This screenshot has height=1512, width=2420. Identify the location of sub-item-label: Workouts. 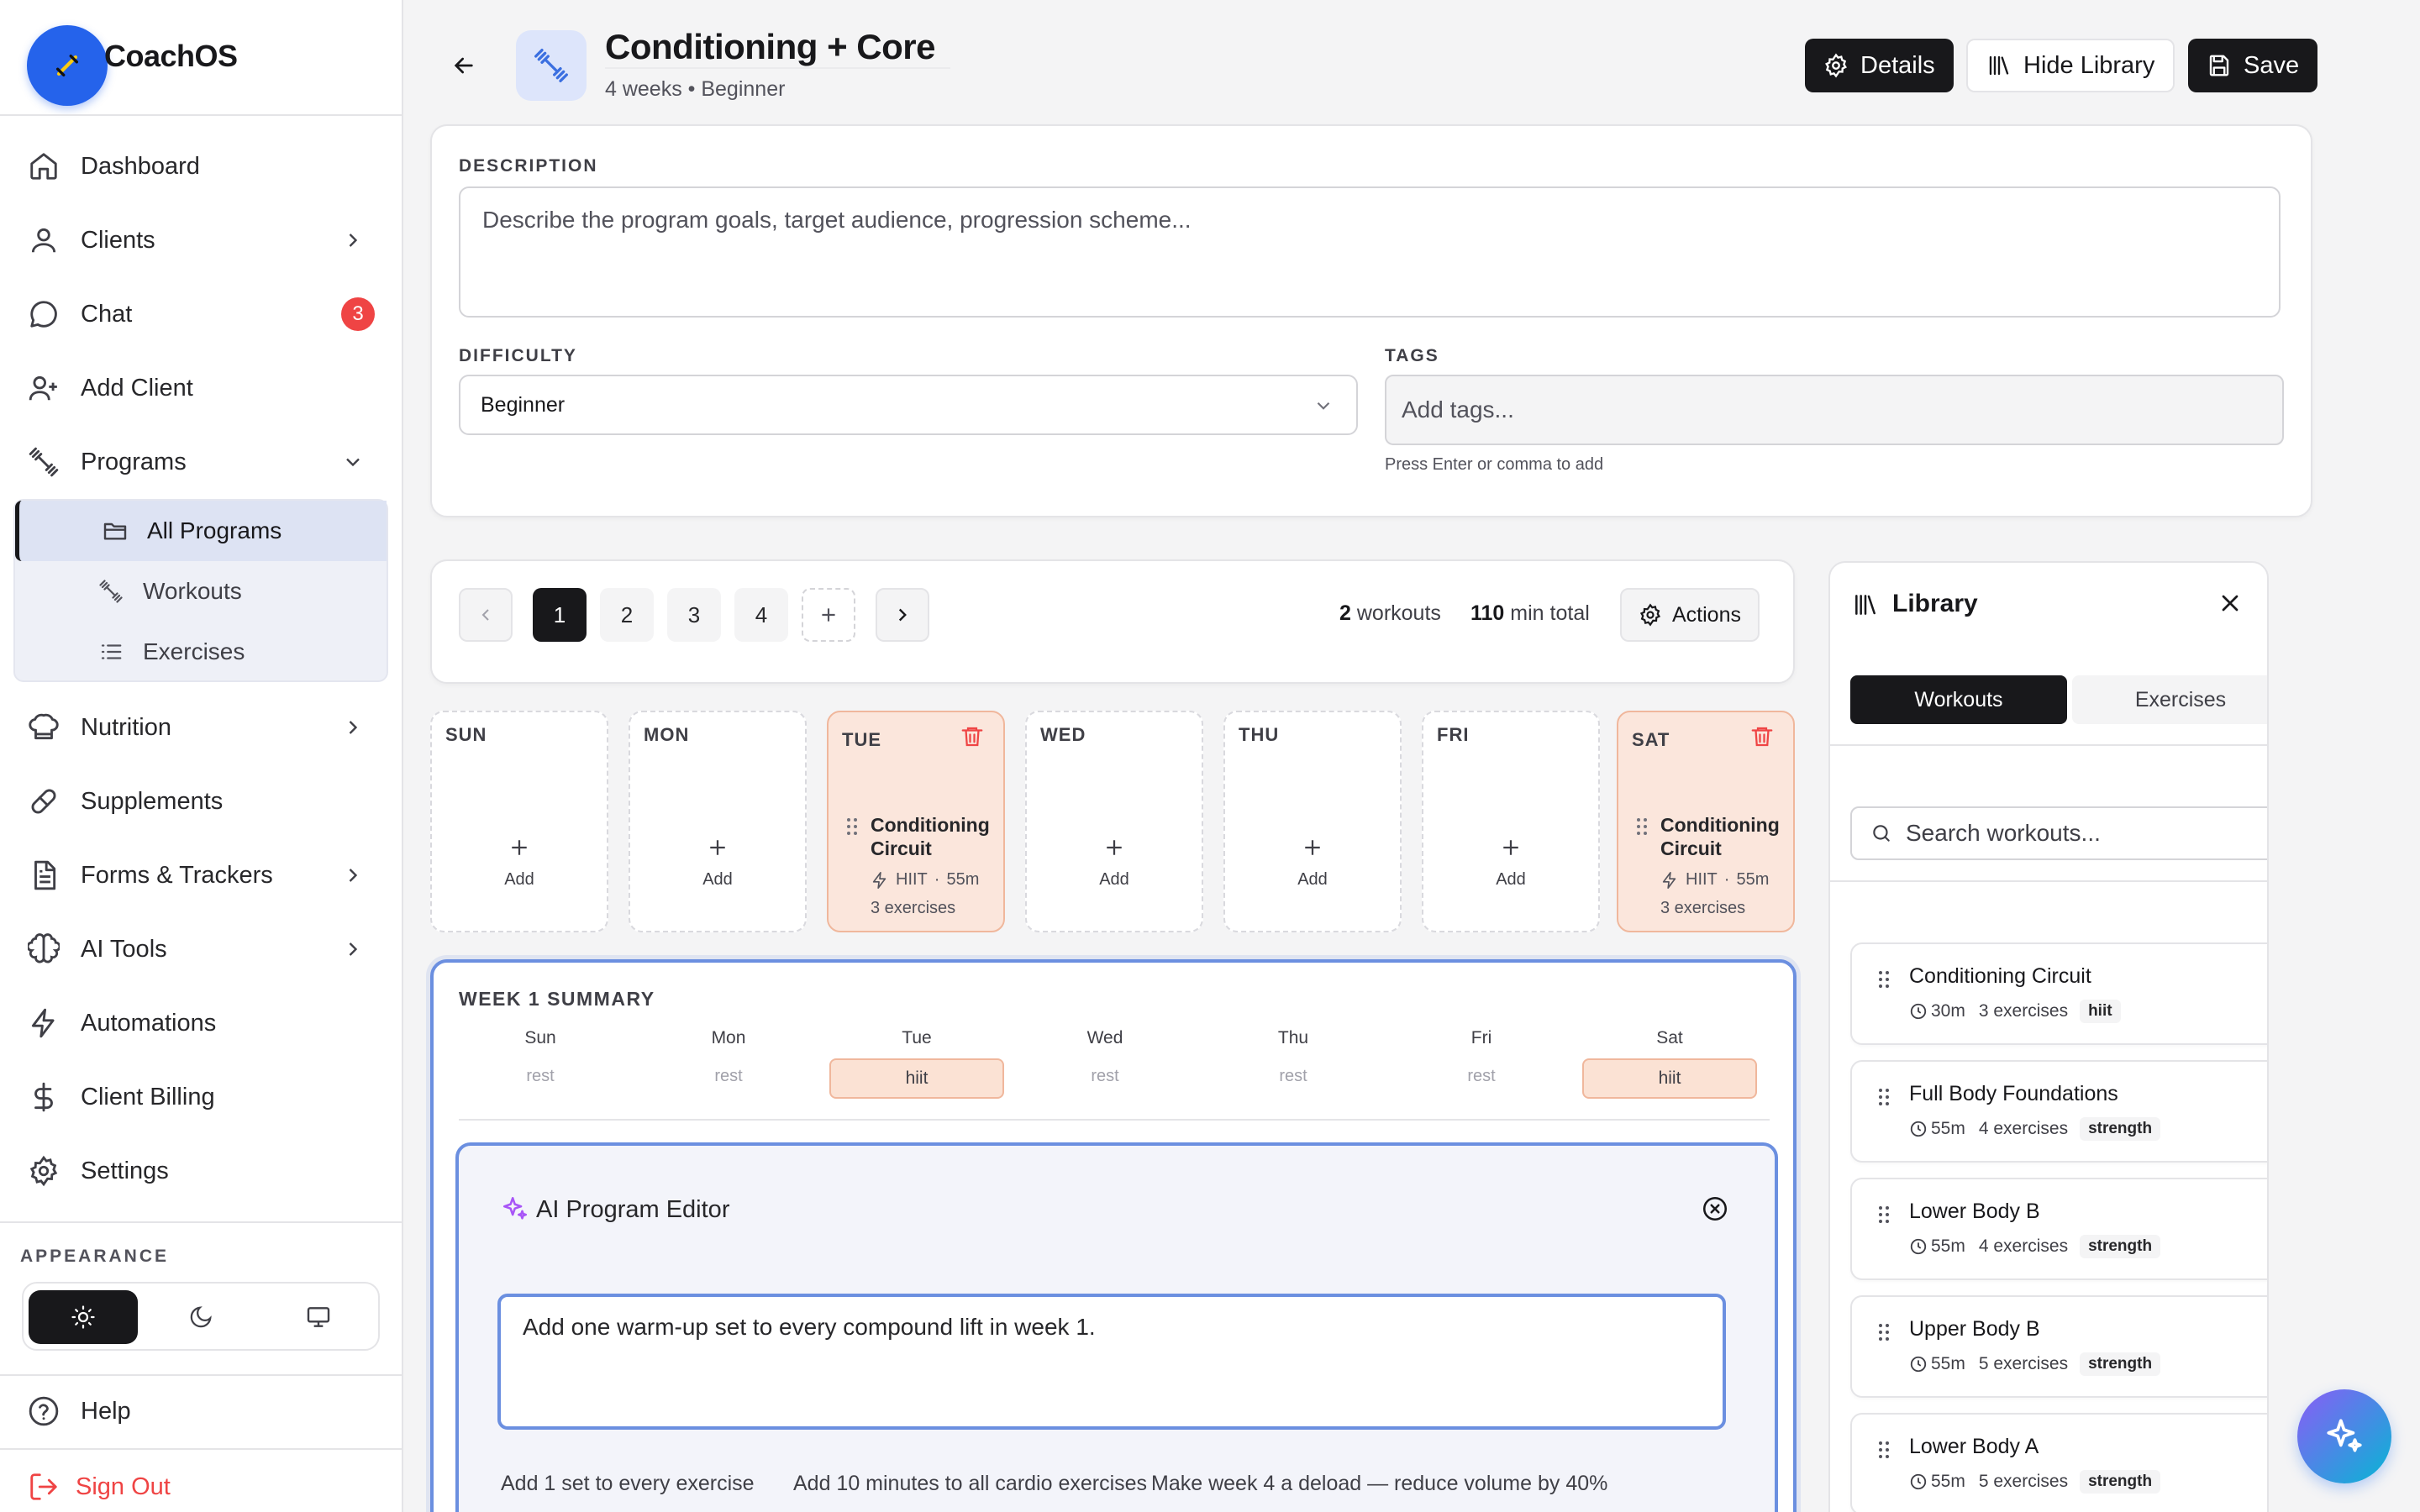
(192, 591).